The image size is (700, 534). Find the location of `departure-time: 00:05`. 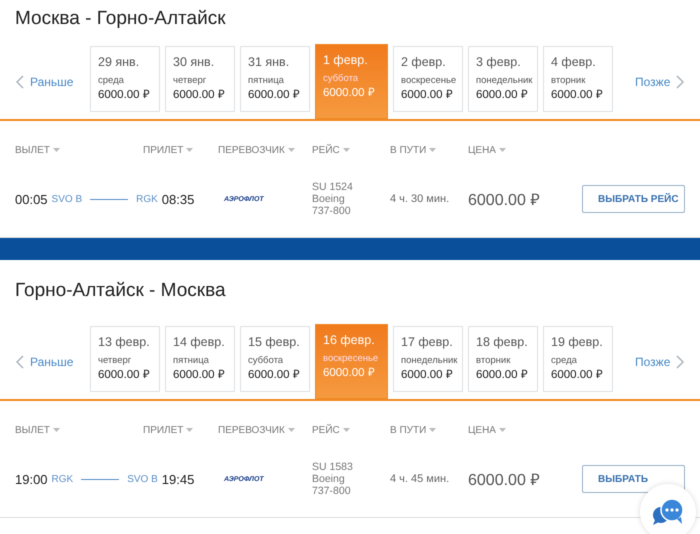

departure-time: 00:05 is located at coordinates (31, 199).